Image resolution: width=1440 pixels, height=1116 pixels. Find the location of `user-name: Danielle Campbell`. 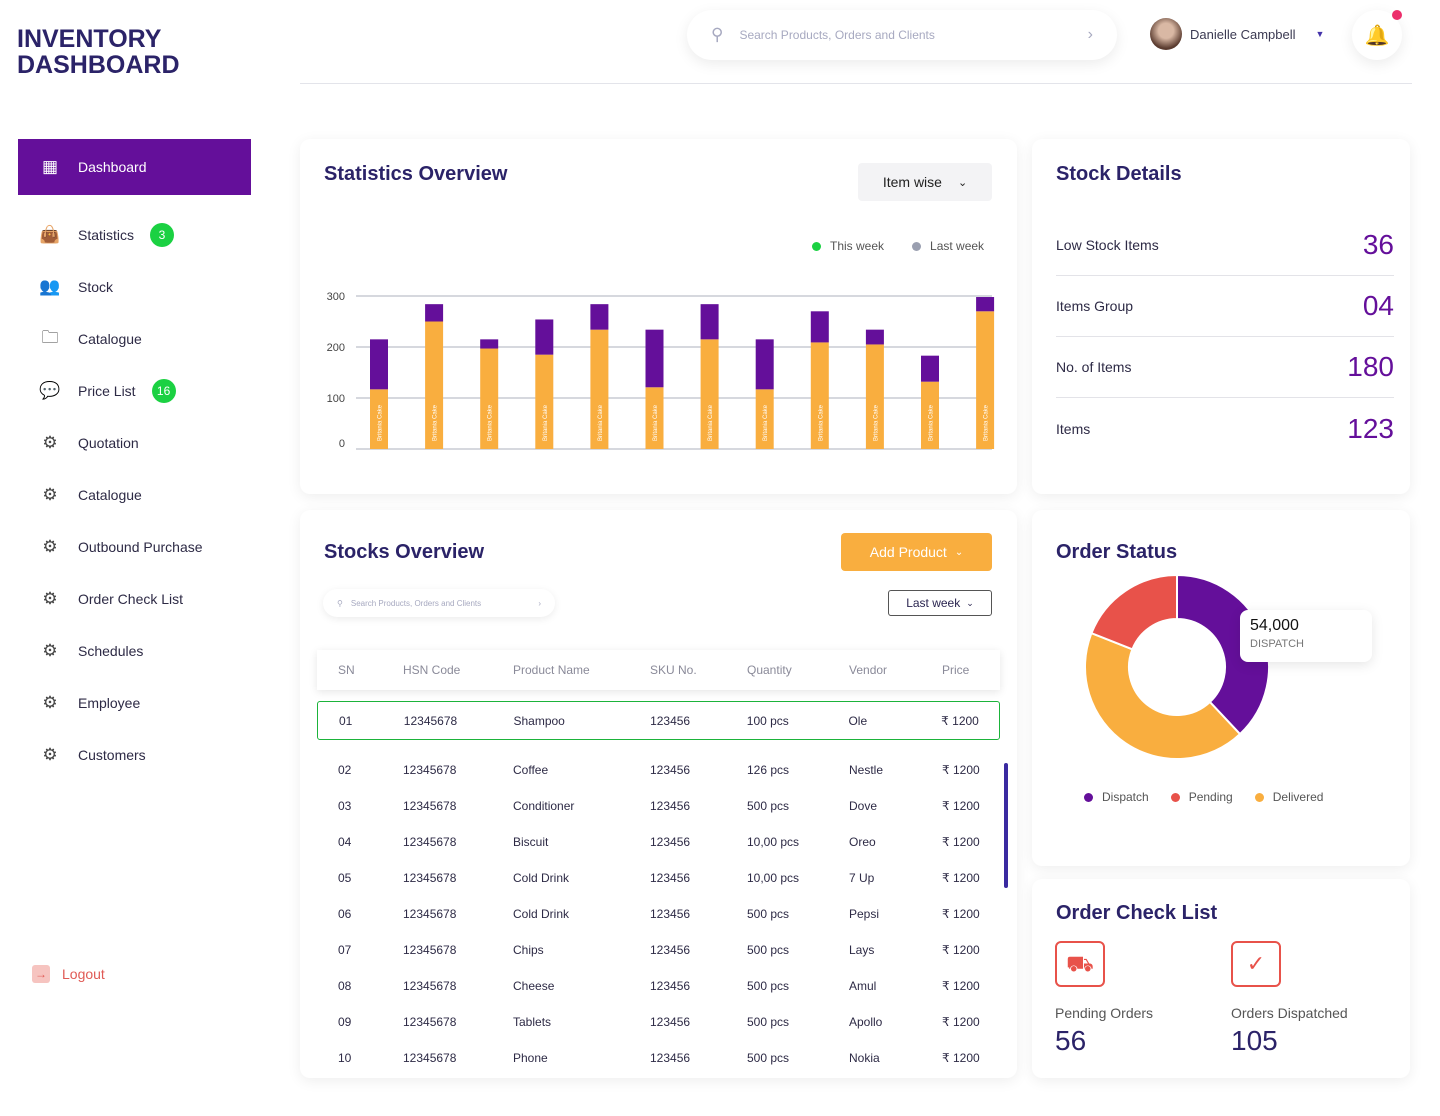

user-name: Danielle Campbell is located at coordinates (1243, 34).